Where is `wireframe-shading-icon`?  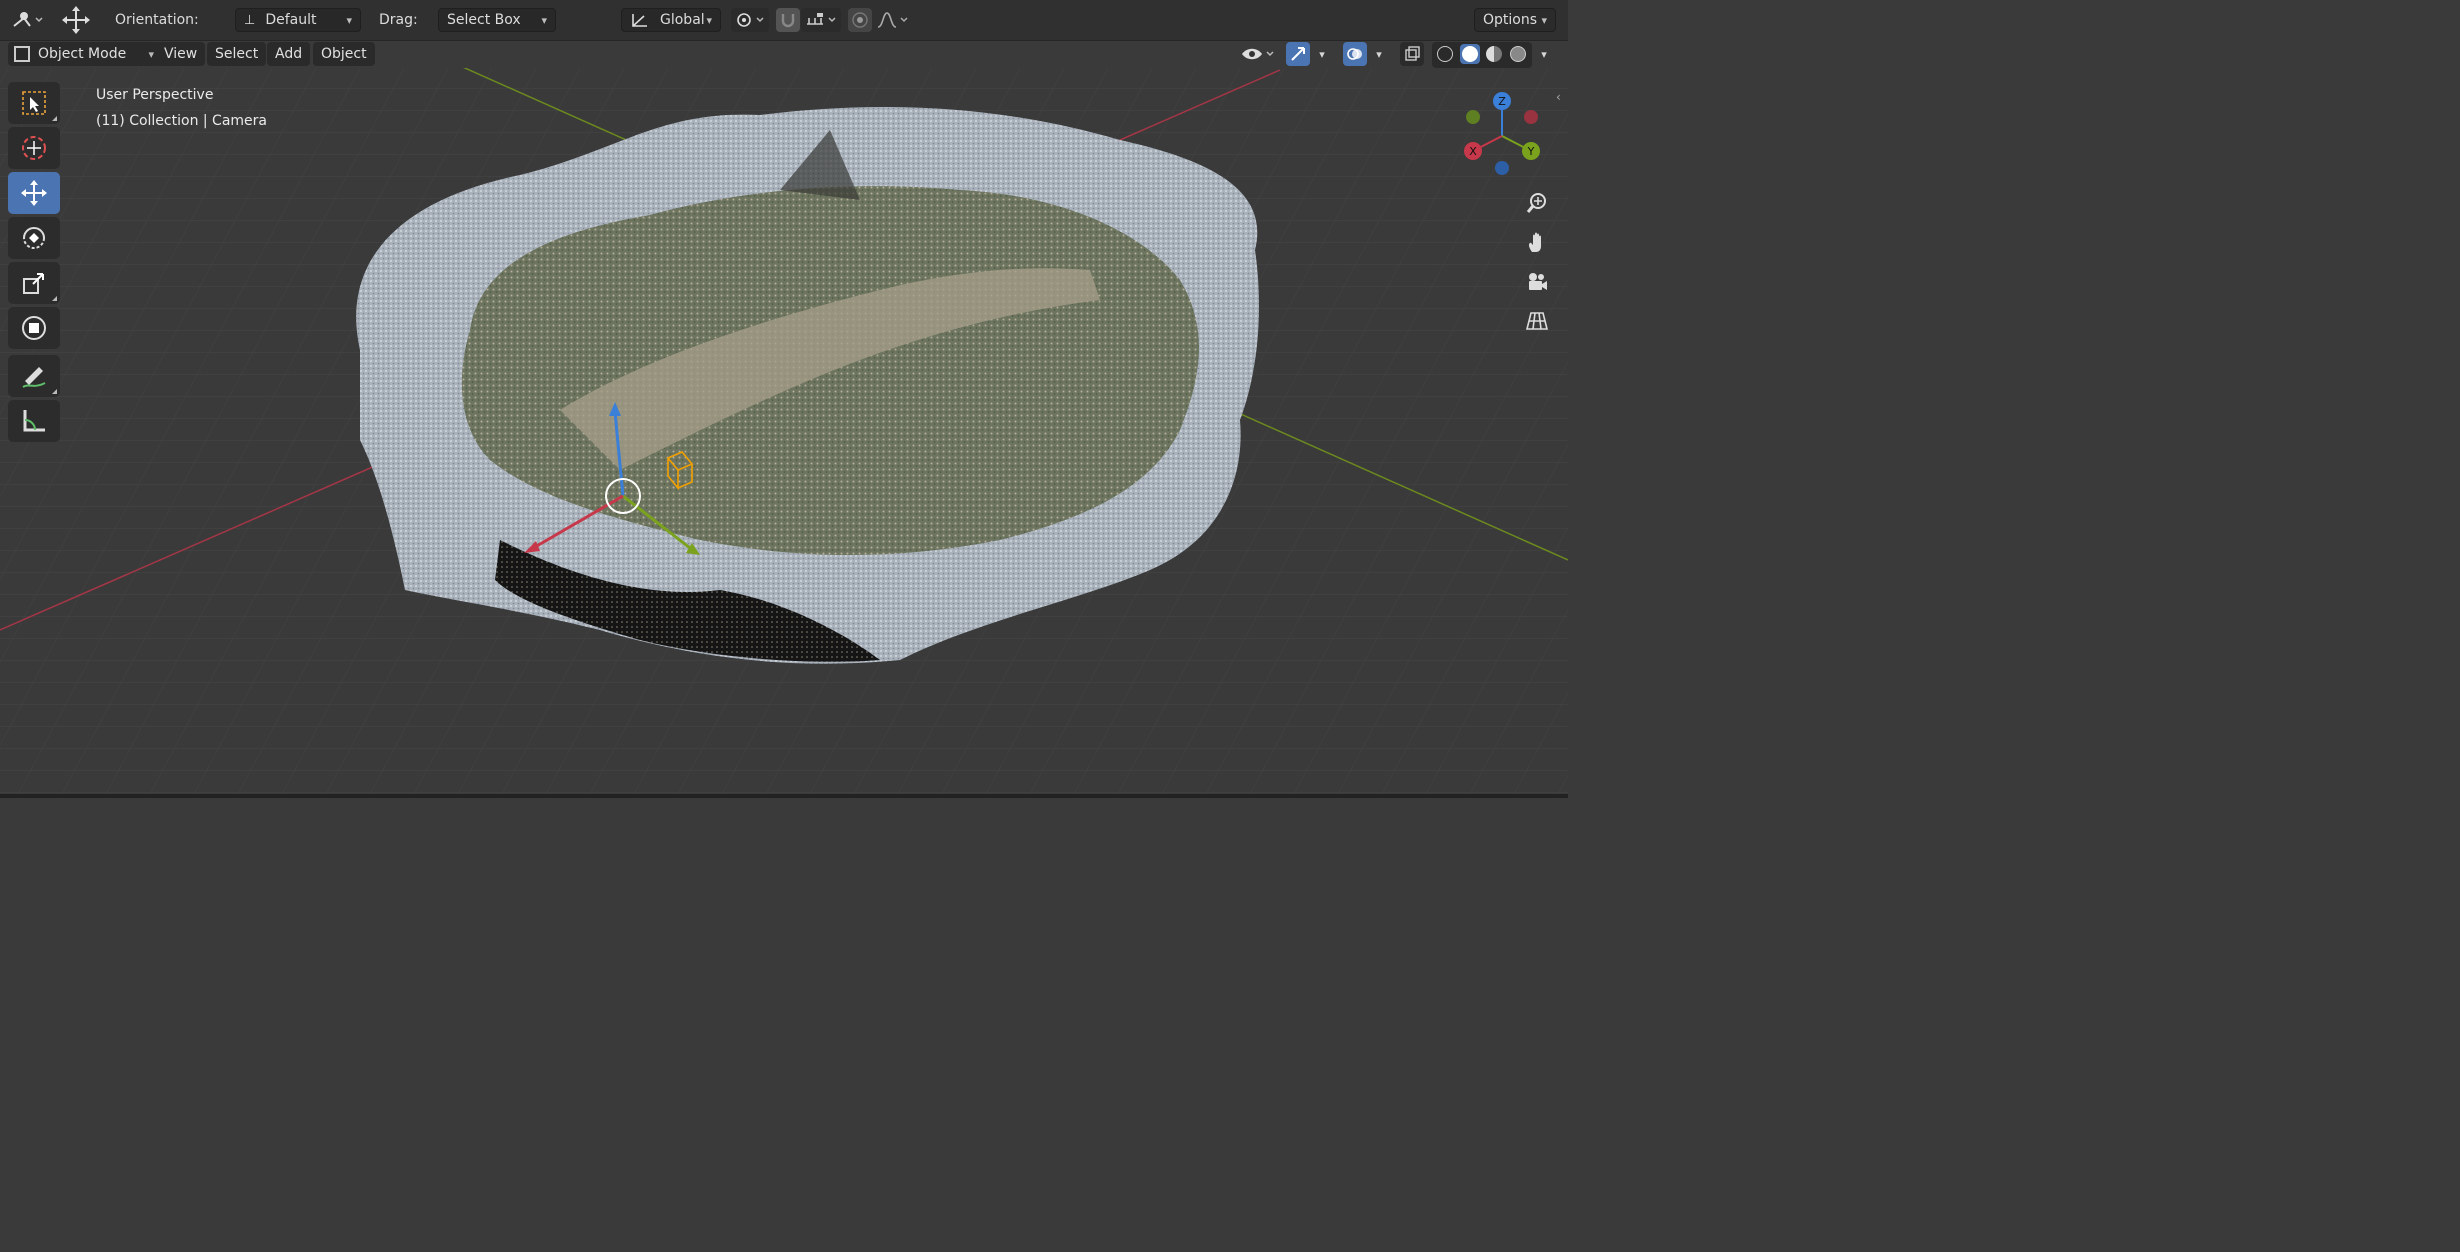
wireframe-shading-icon is located at coordinates (1445, 54).